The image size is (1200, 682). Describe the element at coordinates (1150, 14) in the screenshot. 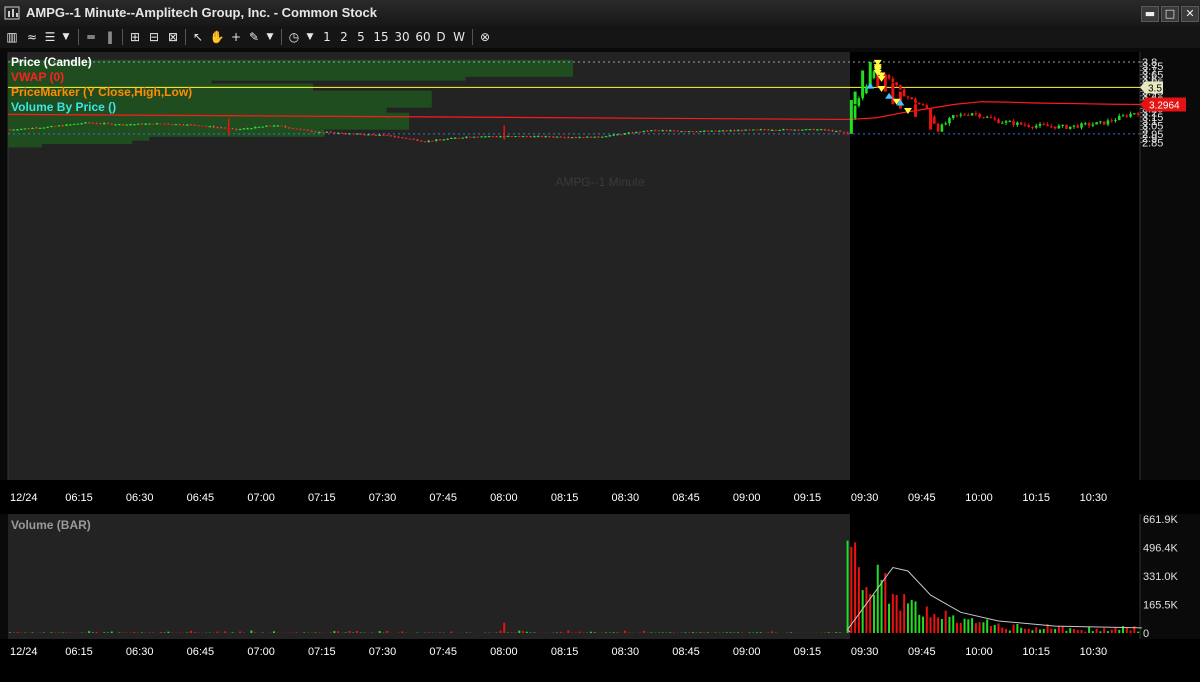

I see `minimize-button: ▬` at that location.